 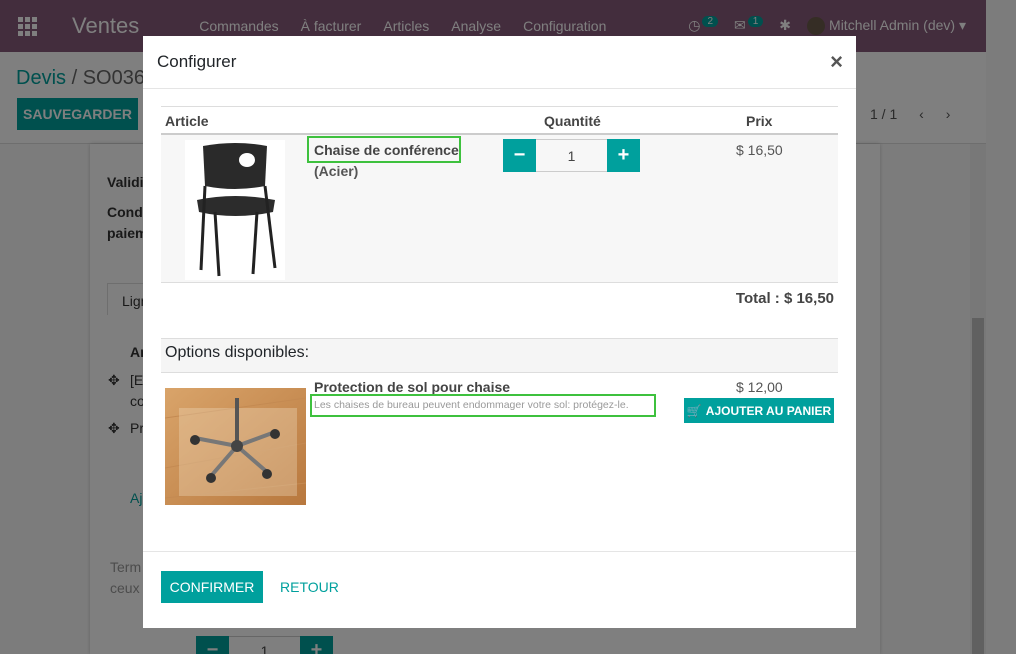 I want to click on quantity-input: 1, so click(x=571, y=155).